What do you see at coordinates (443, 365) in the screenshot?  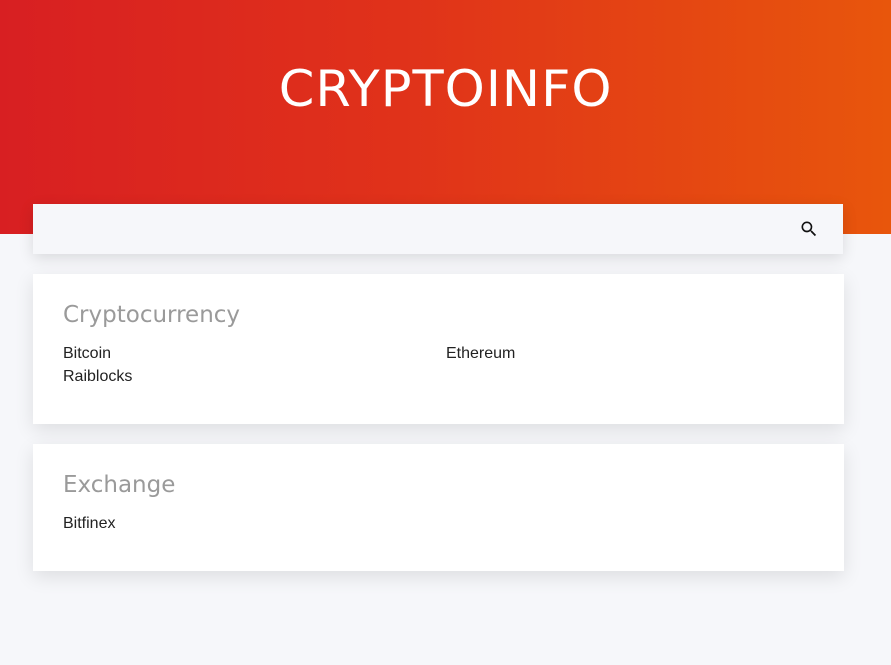 I see `cryptocurrency-list: Bitcoin Ethereum Raiblocks` at bounding box center [443, 365].